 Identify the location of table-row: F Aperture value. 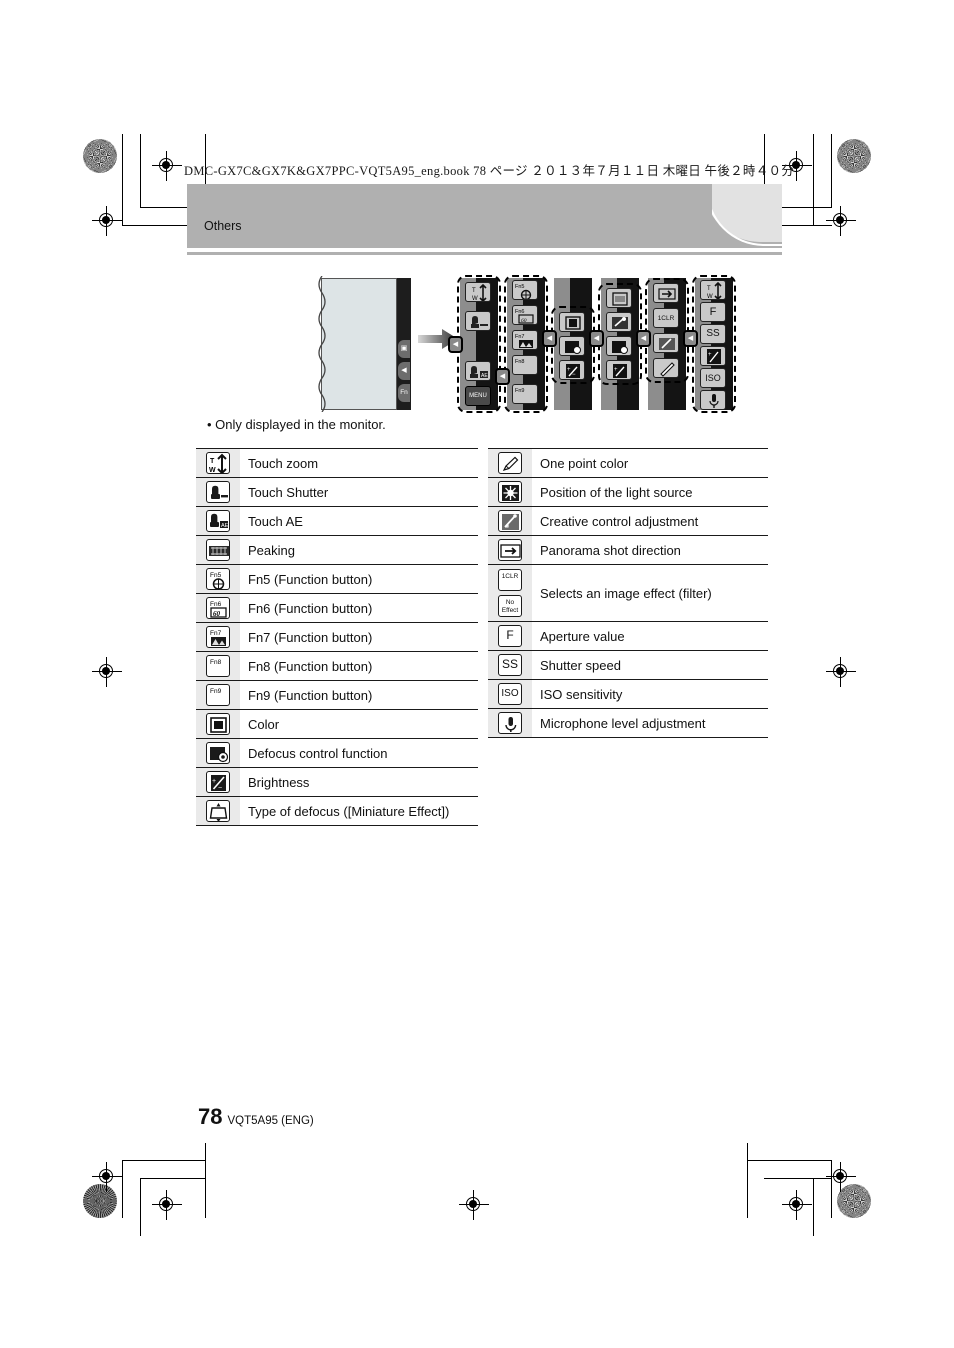
(628, 636).